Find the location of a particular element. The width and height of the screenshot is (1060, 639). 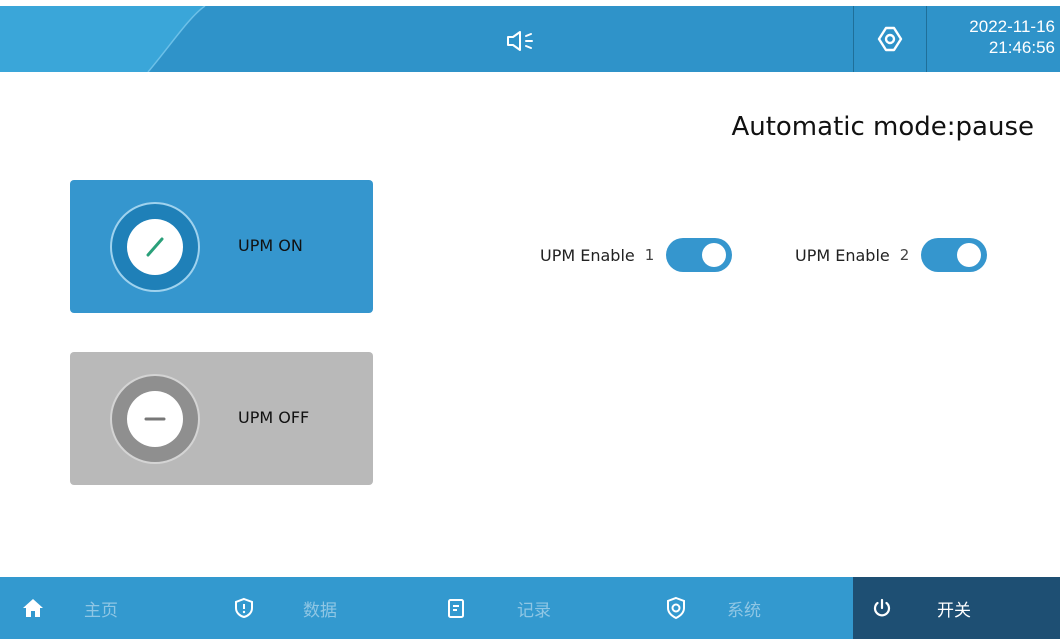

upm-enable-number: 1 is located at coordinates (649, 255).